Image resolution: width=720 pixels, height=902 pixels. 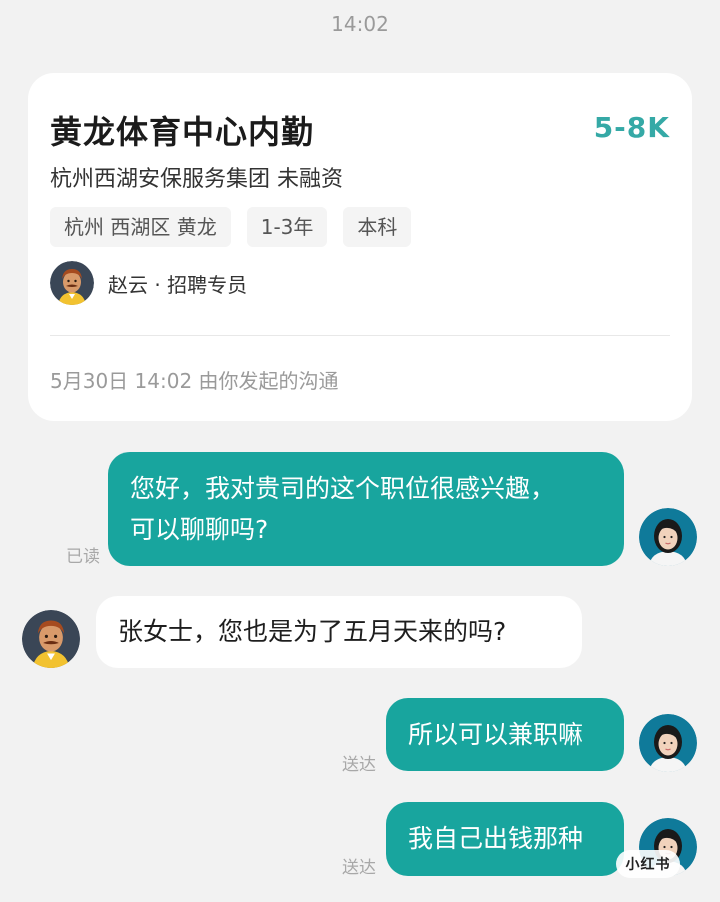 I want to click on message-bubble-outgoing: 所以可以兼职嘛, so click(x=505, y=734).